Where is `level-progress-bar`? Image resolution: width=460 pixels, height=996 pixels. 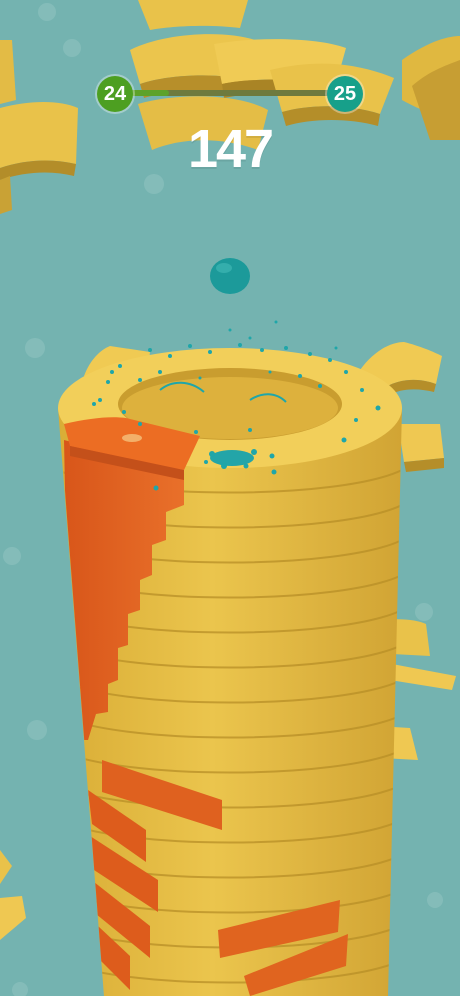 level-progress-bar is located at coordinates (230, 93).